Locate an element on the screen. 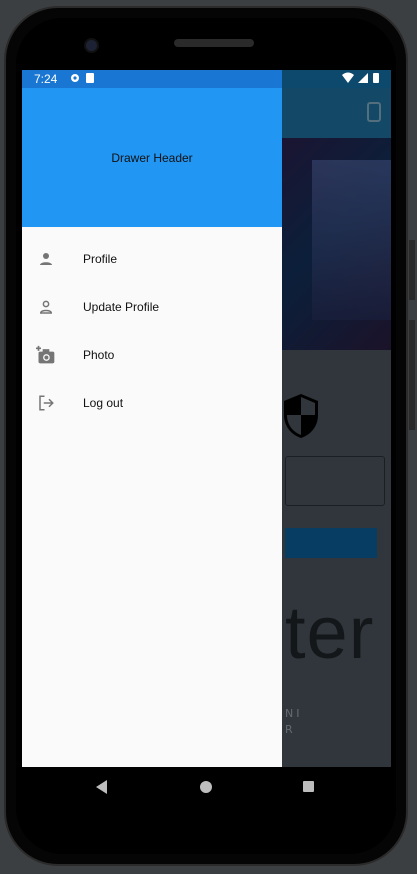 This screenshot has height=874, width=417. logout-icon is located at coordinates (46, 403).